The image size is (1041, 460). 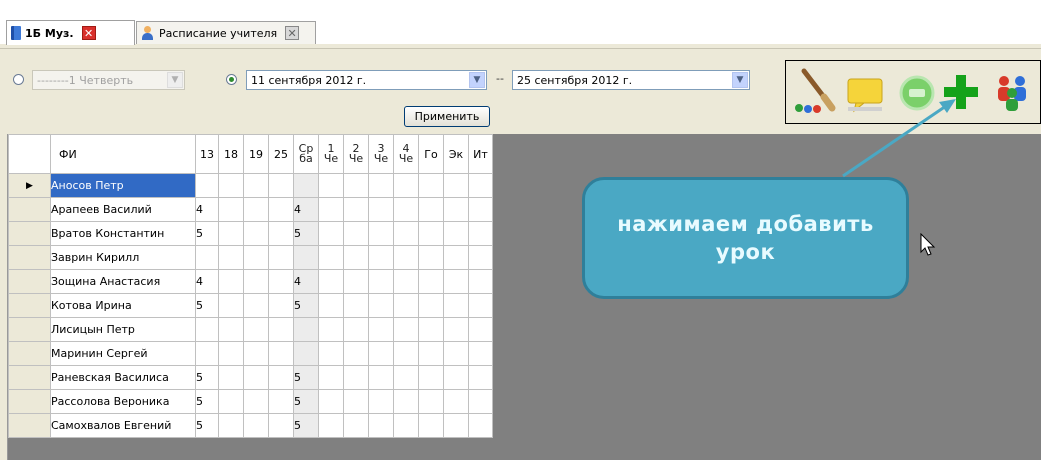 I want to click on hint-arrow, so click(x=899, y=138).